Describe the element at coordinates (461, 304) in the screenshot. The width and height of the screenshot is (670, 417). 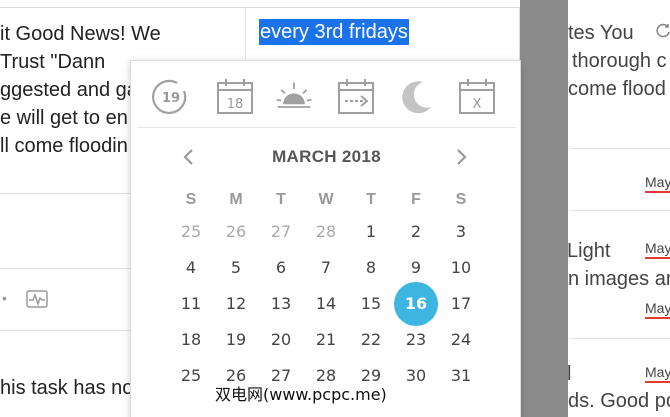
I see `calendar-day: 17` at that location.